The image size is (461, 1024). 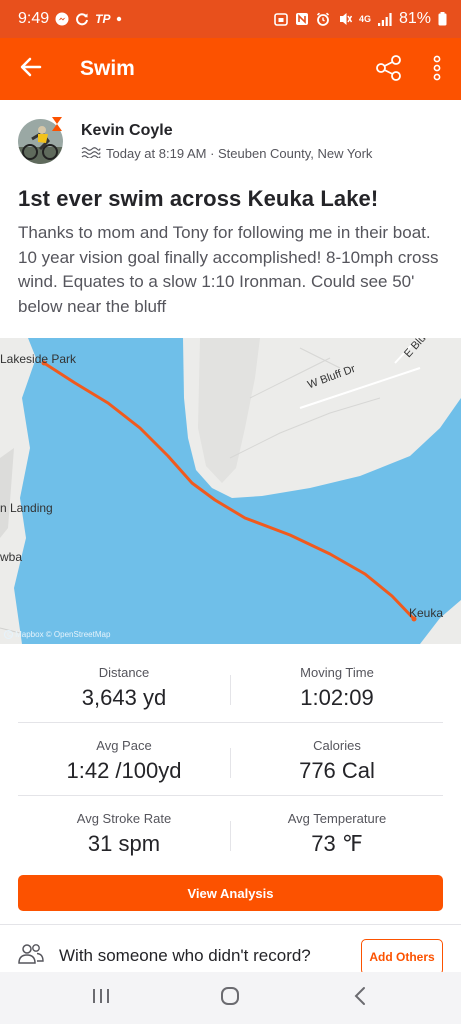 What do you see at coordinates (124, 697) in the screenshot?
I see `stat-value: 3,643 yd` at bounding box center [124, 697].